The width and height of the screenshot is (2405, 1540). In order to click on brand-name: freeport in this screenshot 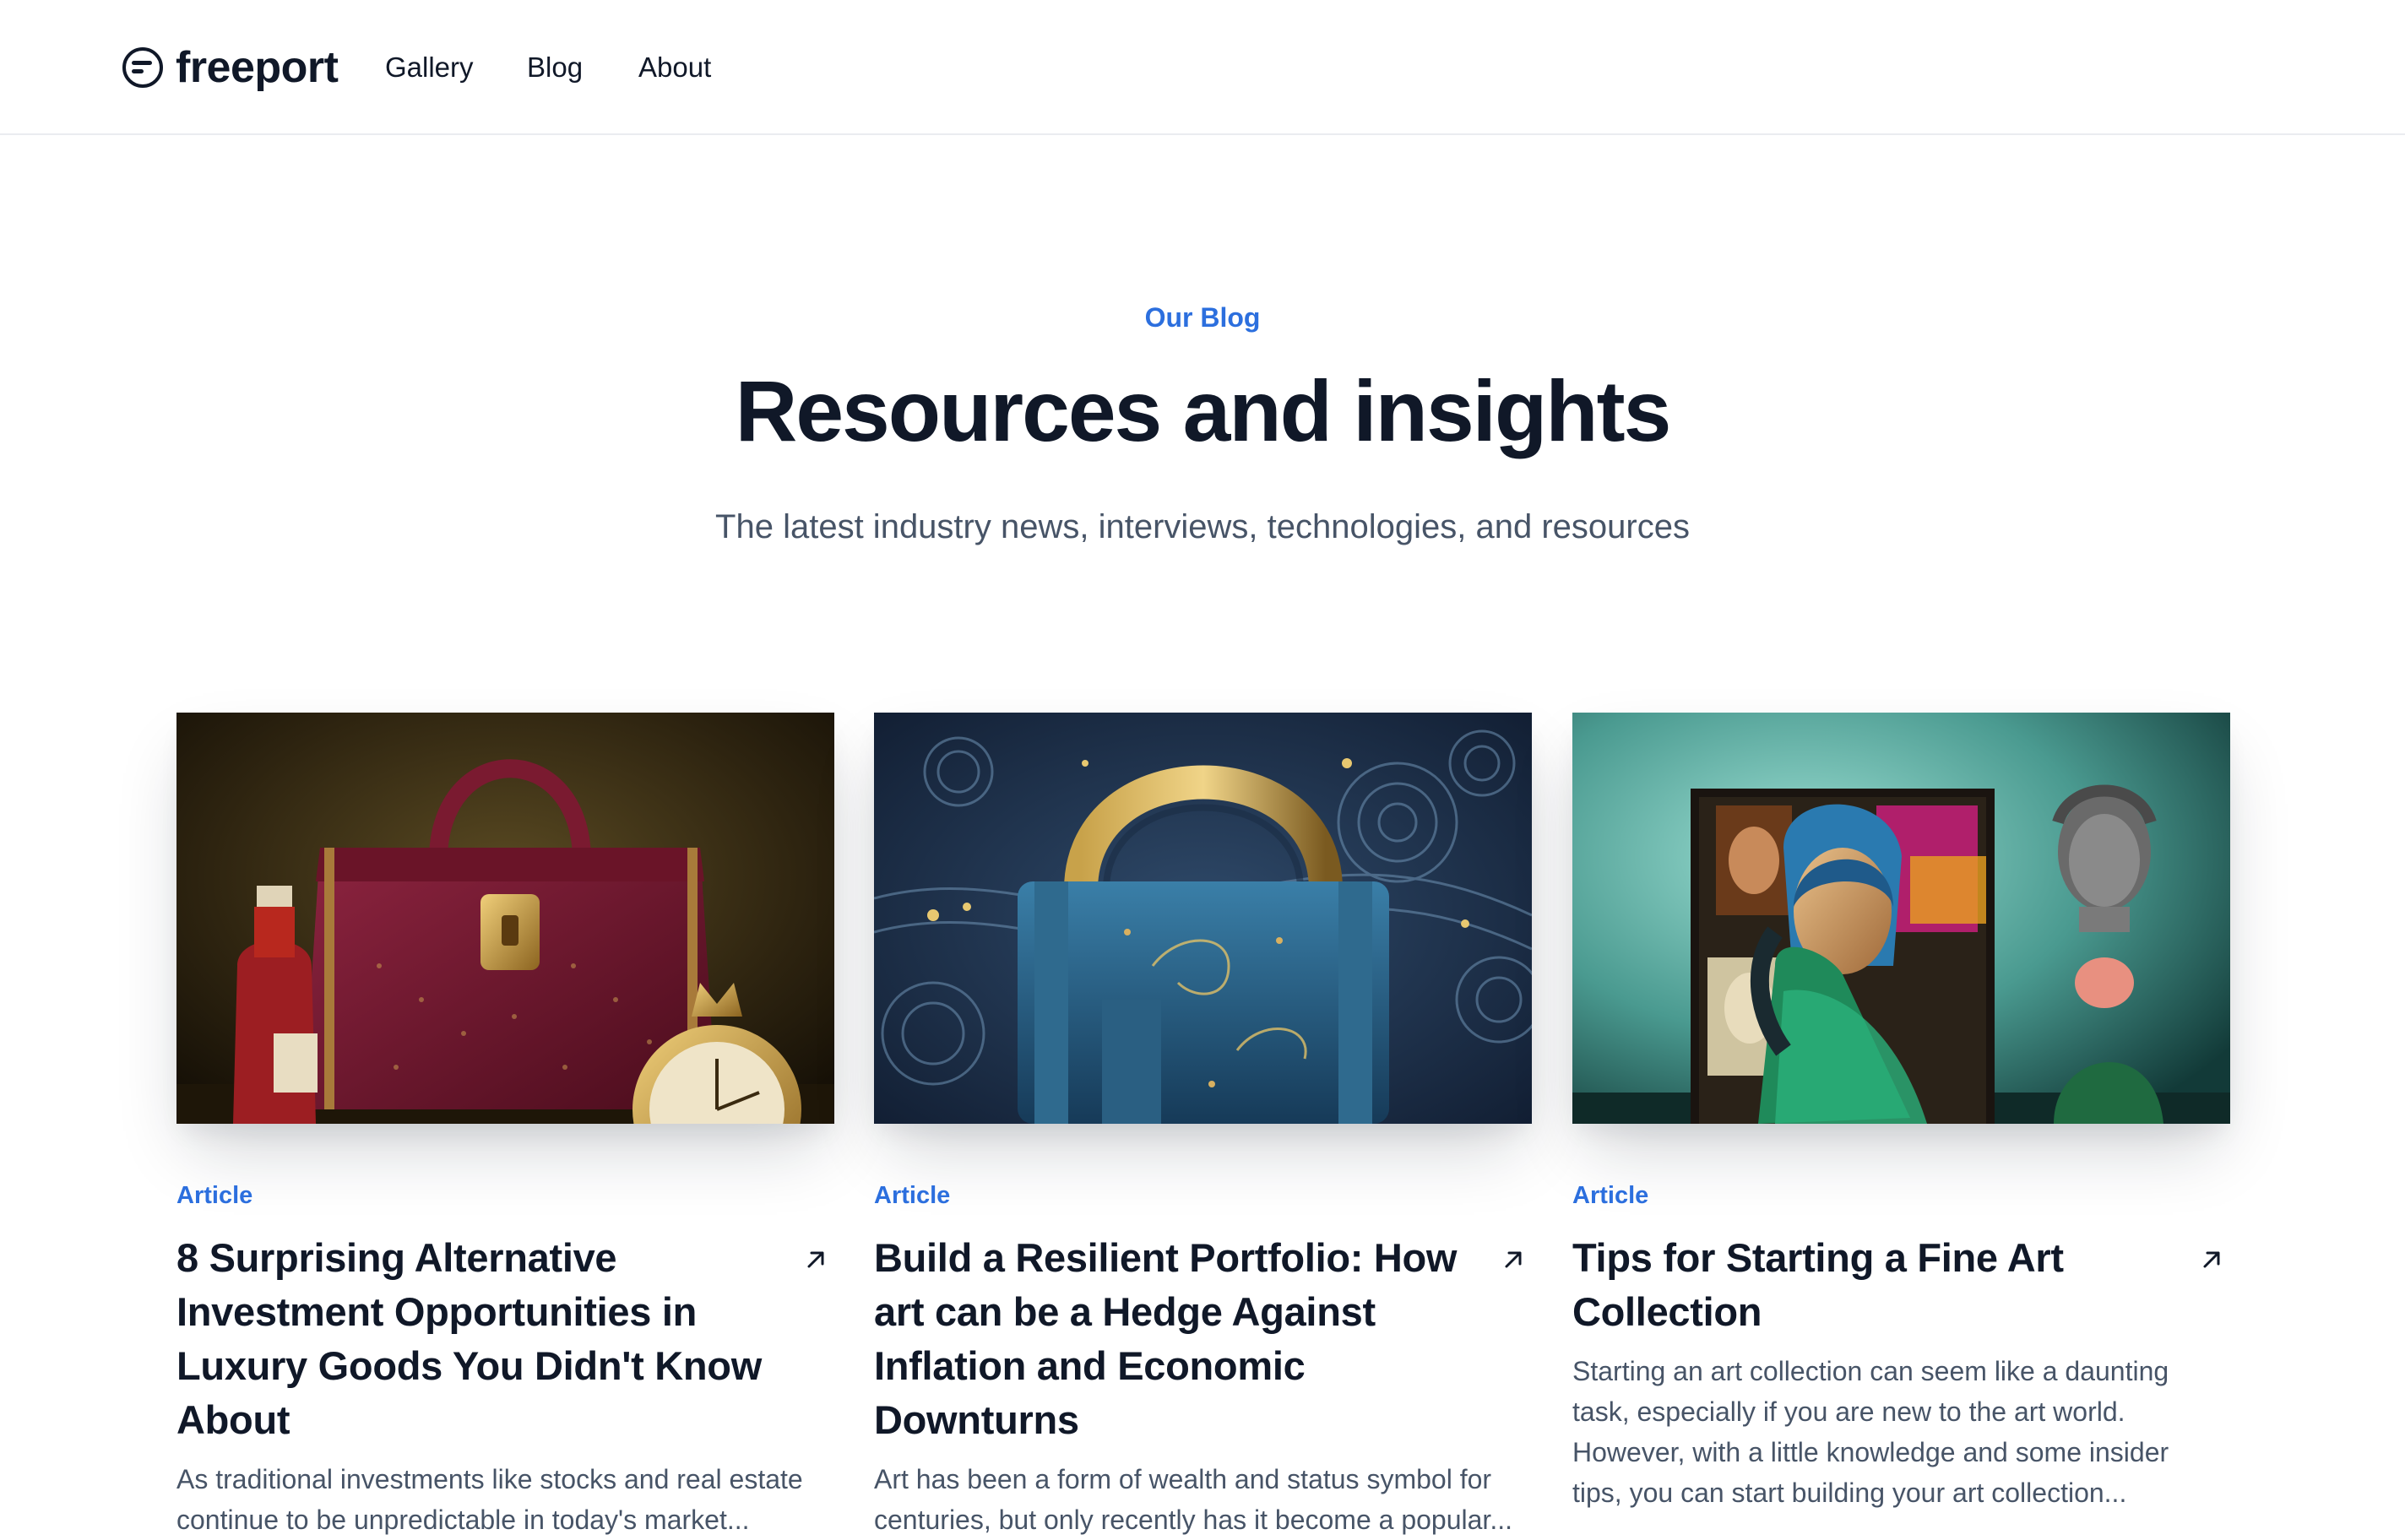, I will do `click(257, 67)`.